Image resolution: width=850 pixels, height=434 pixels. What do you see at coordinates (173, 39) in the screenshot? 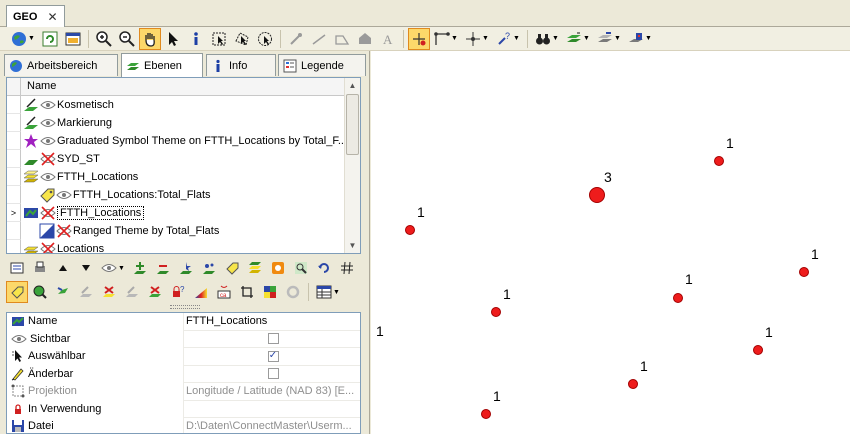
I see `pointer-icon` at bounding box center [173, 39].